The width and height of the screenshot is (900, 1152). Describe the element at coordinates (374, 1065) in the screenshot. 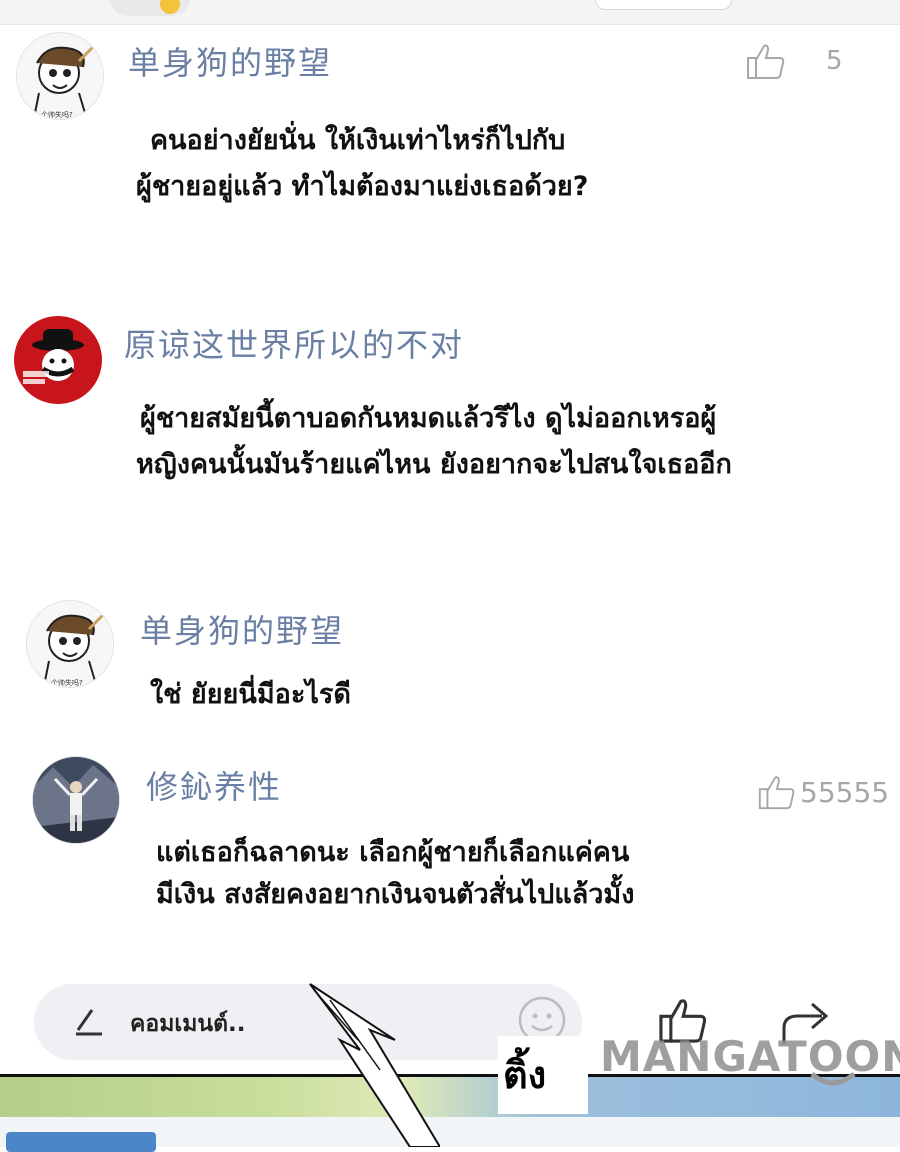

I see `speed-lines-graphic` at that location.